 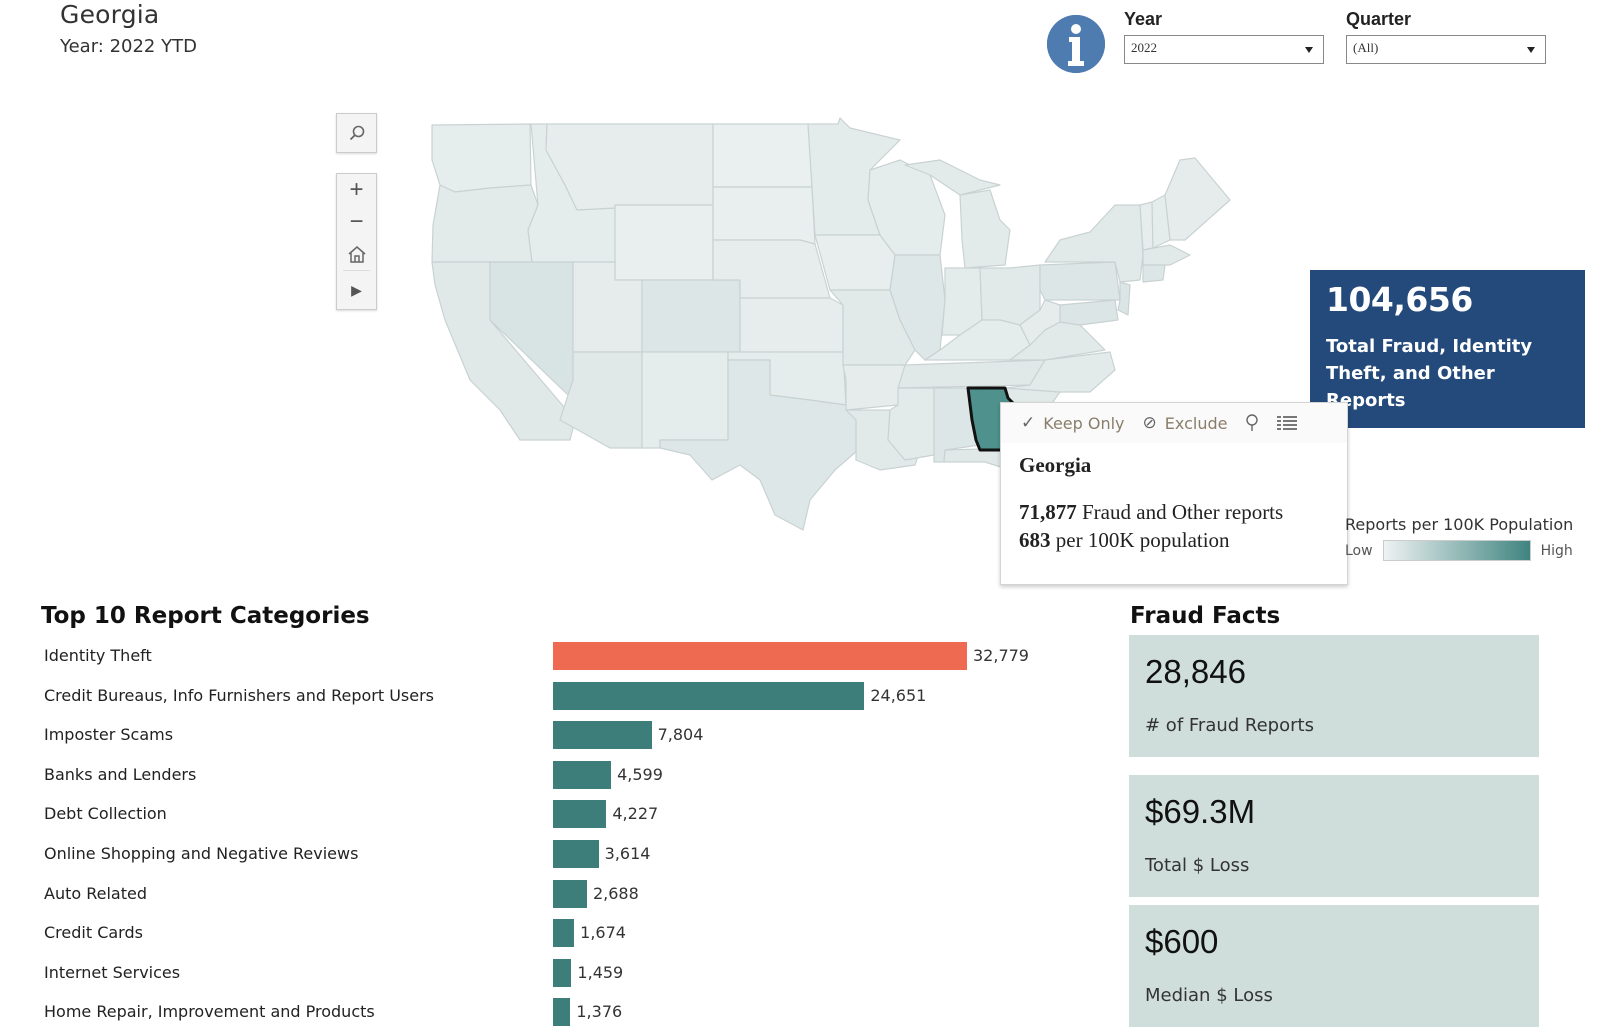 What do you see at coordinates (1366, 47) in the screenshot?
I see `quarter-dropdown-value: (All)` at bounding box center [1366, 47].